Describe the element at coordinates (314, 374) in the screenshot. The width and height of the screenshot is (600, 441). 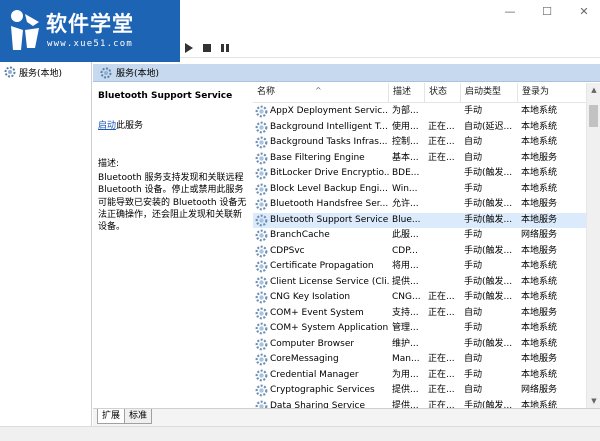
I see `service-name: Credential Manager` at that location.